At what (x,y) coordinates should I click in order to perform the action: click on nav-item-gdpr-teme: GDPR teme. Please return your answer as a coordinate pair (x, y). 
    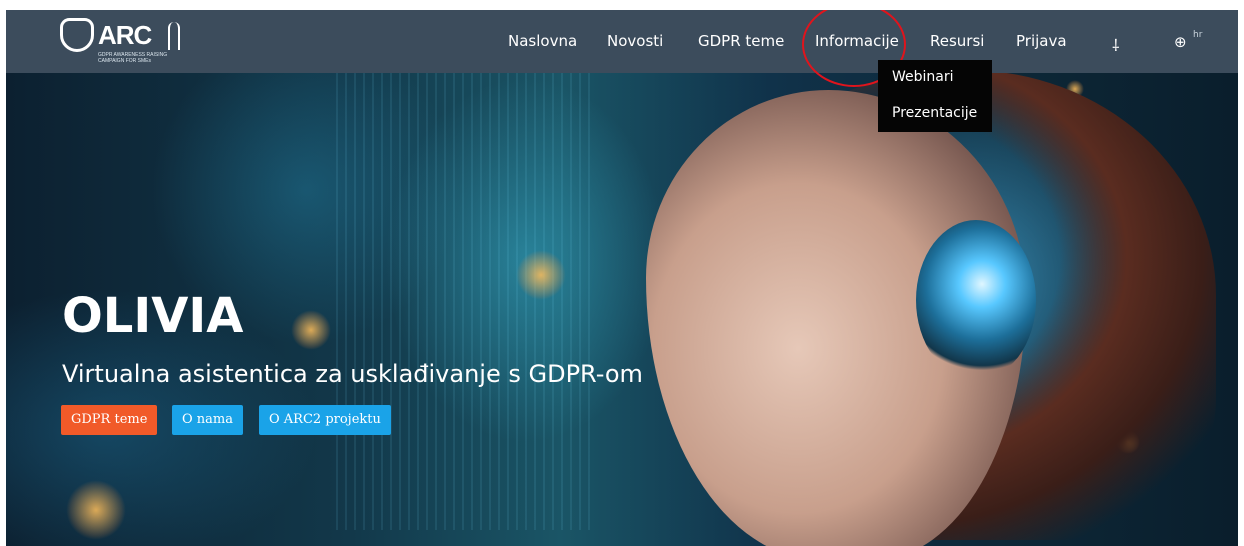
    Looking at the image, I should click on (741, 41).